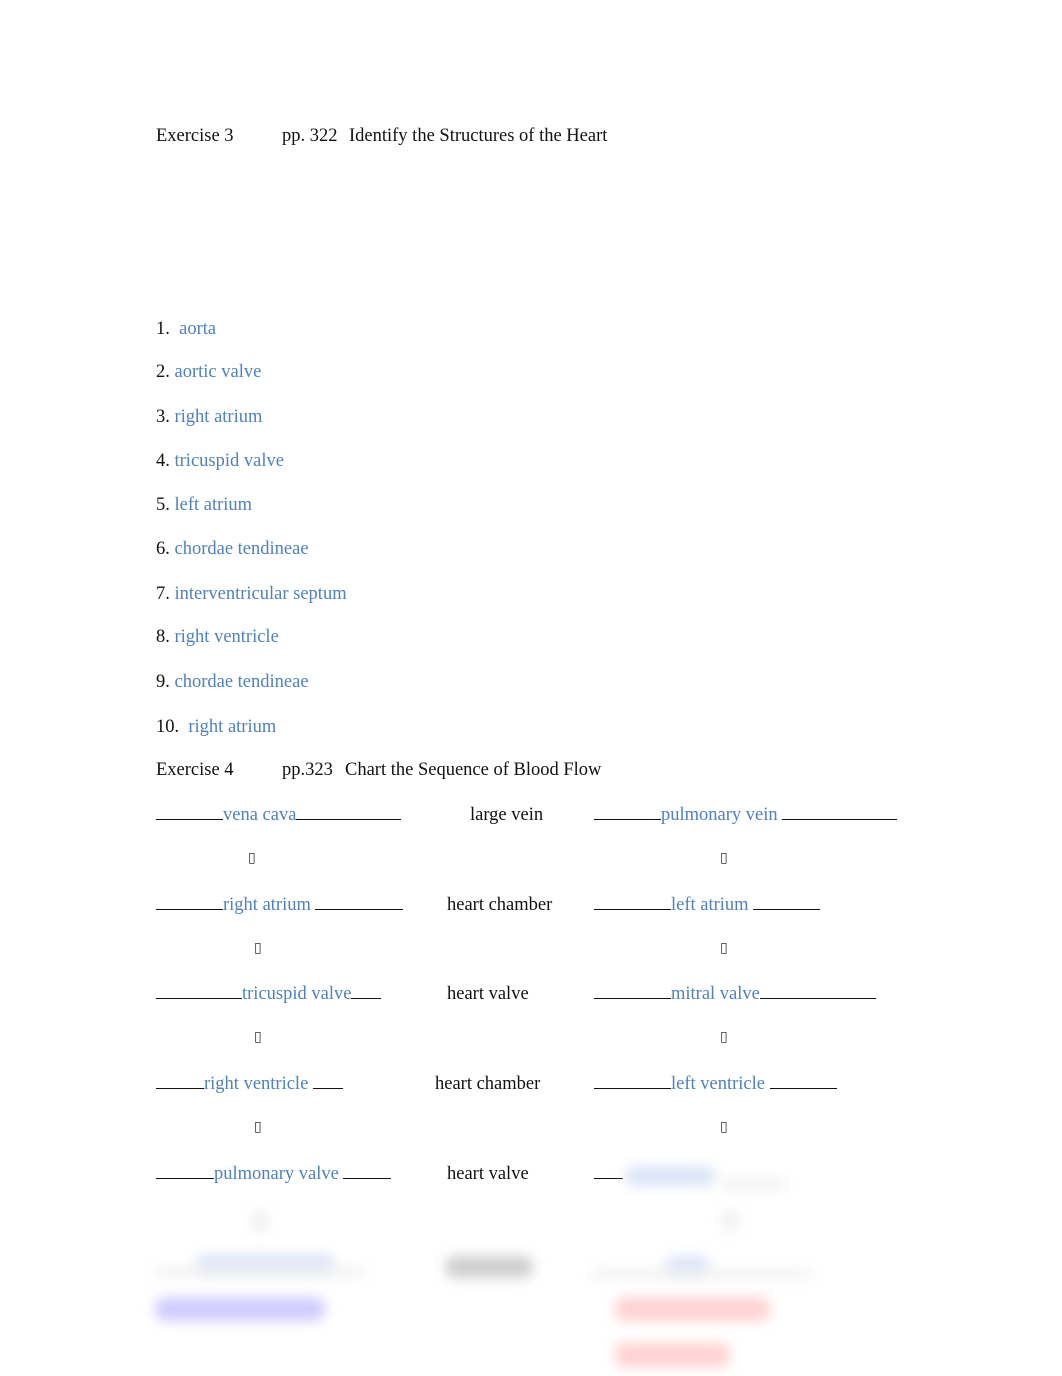 Image resolution: width=1062 pixels, height=1376 pixels. What do you see at coordinates (715, 994) in the screenshot?
I see `flow-answer: mitral valve` at bounding box center [715, 994].